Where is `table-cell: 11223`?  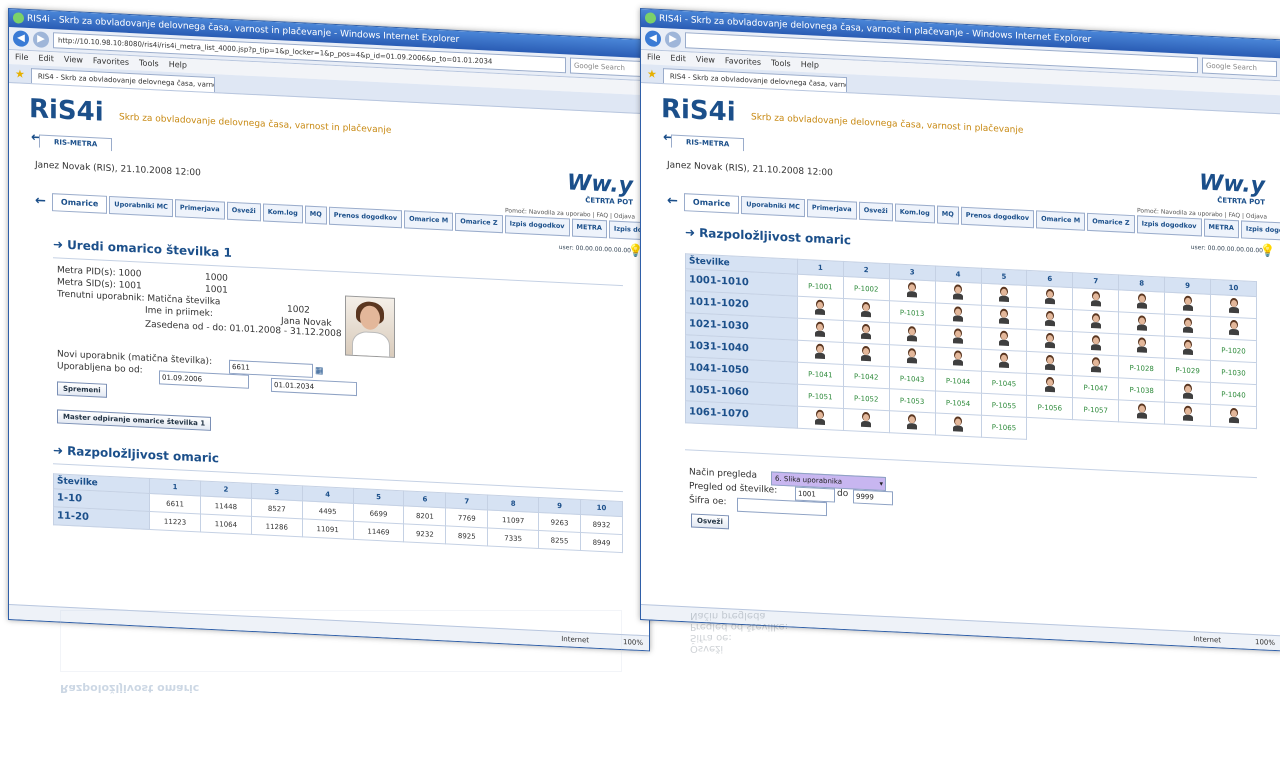 table-cell: 11223 is located at coordinates (175, 521).